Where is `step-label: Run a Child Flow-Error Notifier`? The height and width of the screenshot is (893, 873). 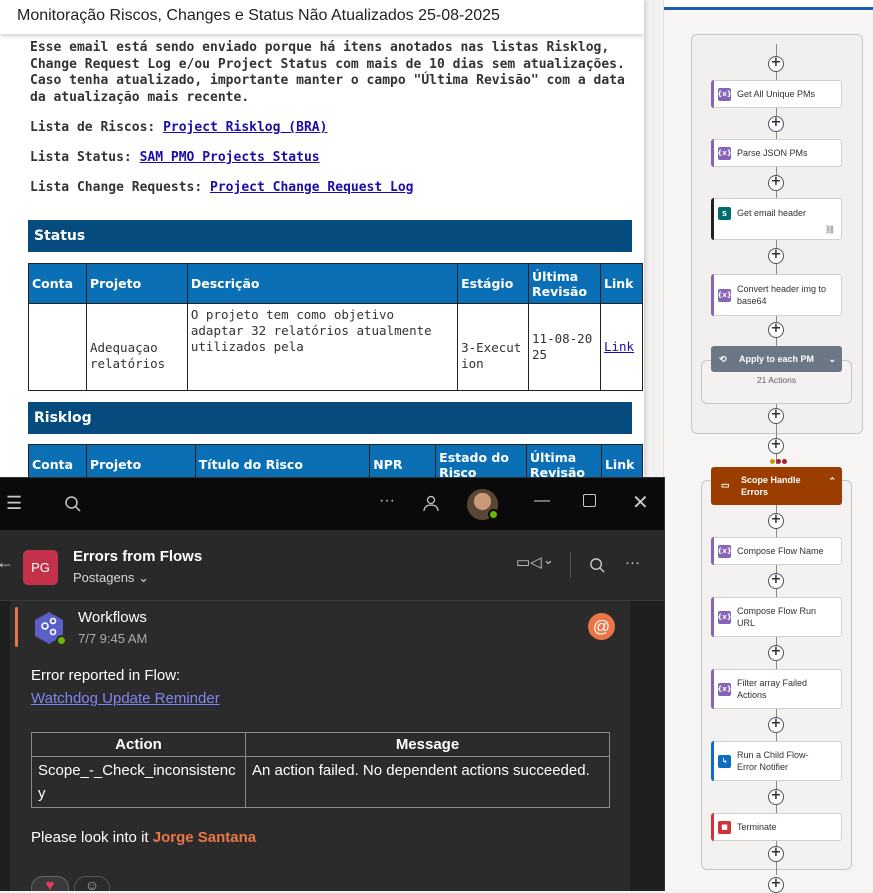
step-label: Run a Child Flow-Error Notifier is located at coordinates (773, 761).